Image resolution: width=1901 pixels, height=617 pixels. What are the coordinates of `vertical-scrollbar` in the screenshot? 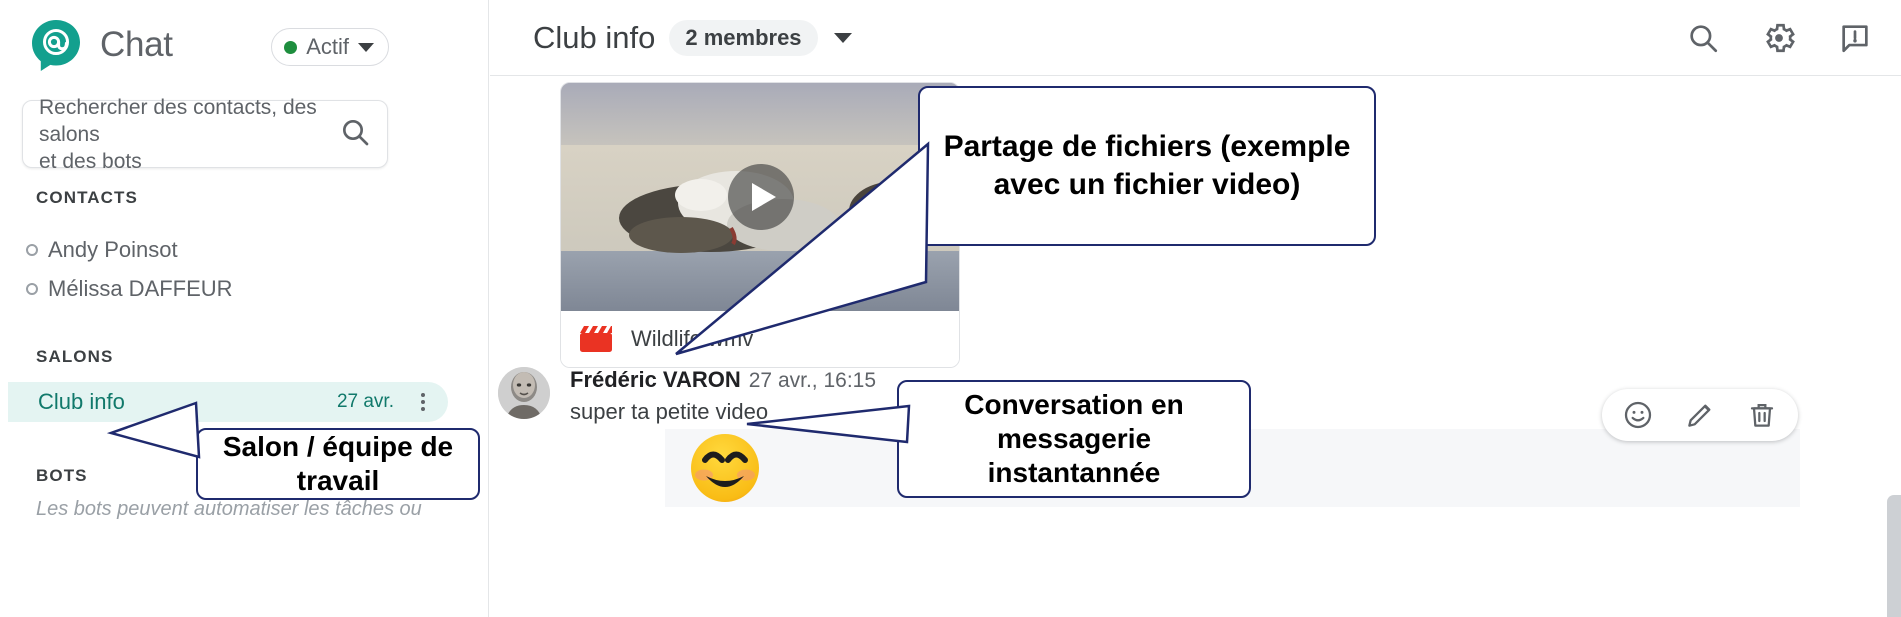 It's located at (1894, 556).